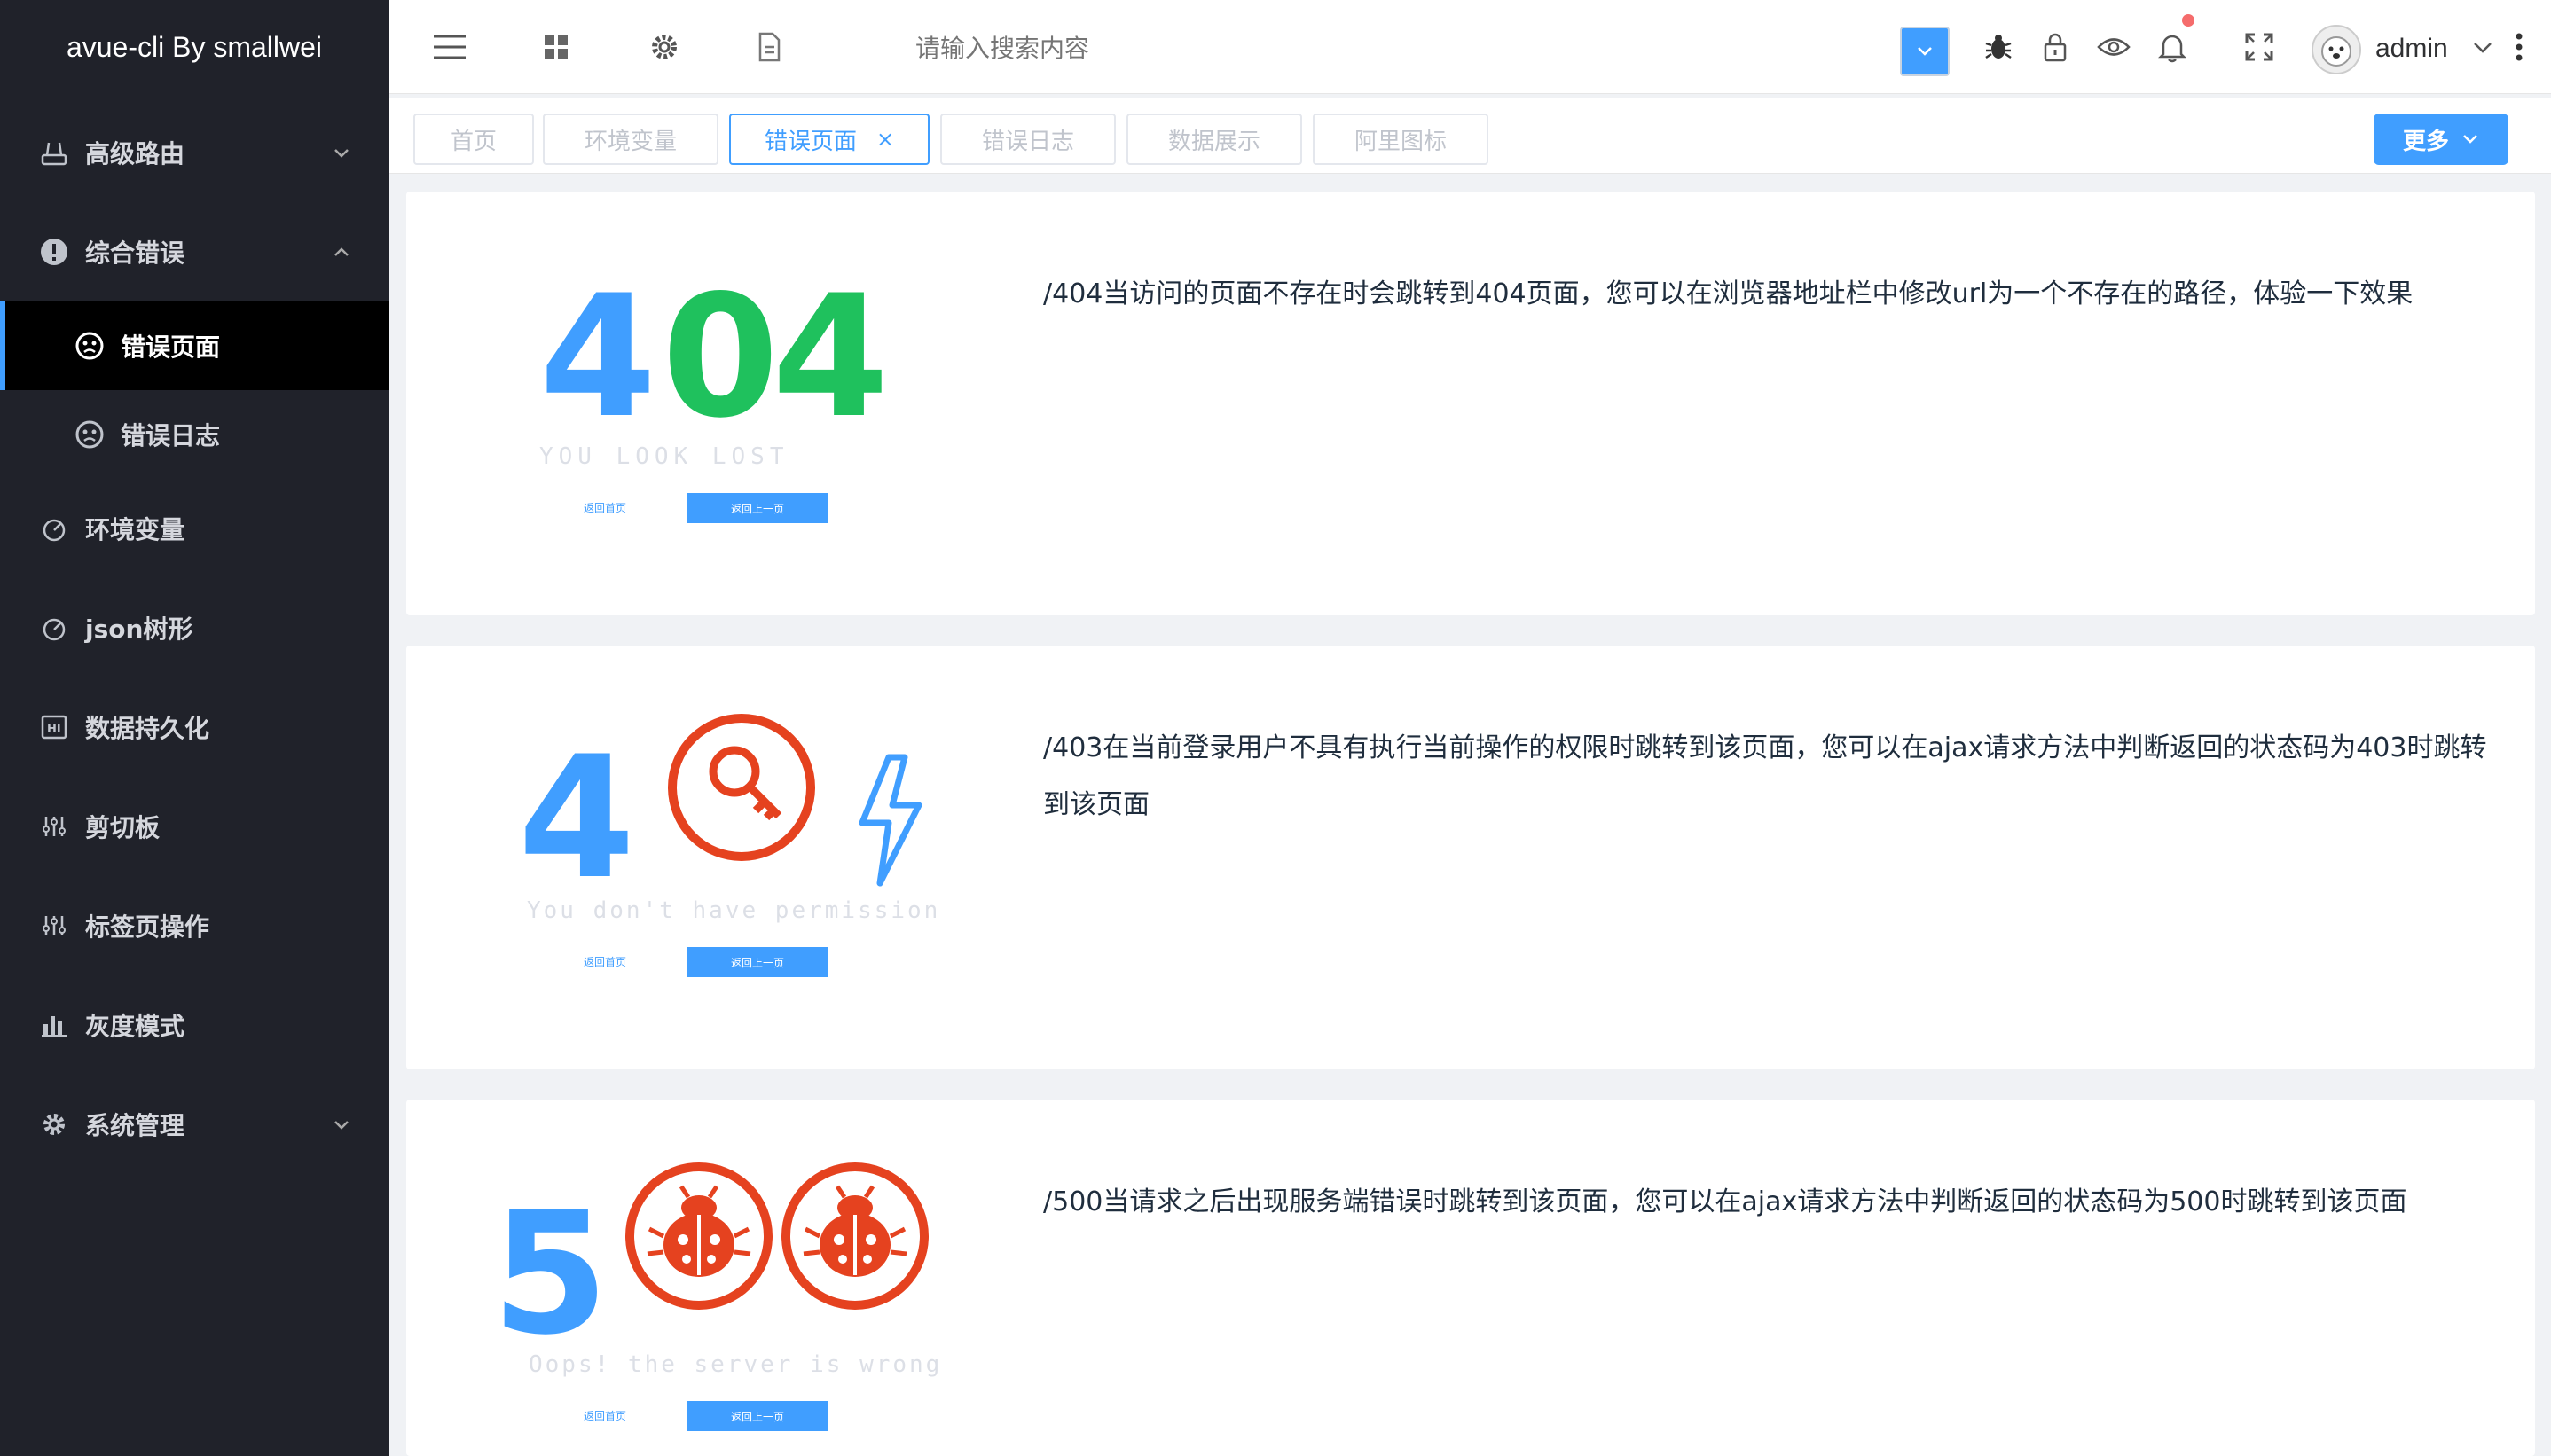  Describe the element at coordinates (2113, 47) in the screenshot. I see `eye-icon` at that location.